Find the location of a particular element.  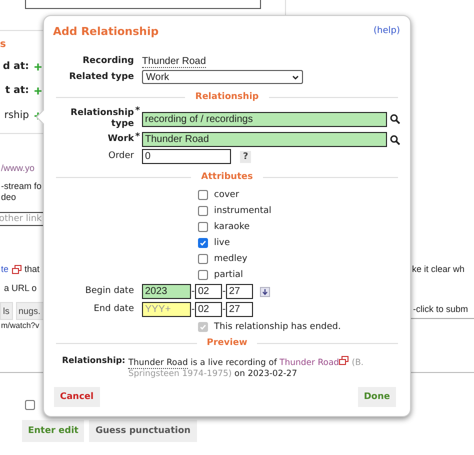

checkbox-label: partial is located at coordinates (228, 275).